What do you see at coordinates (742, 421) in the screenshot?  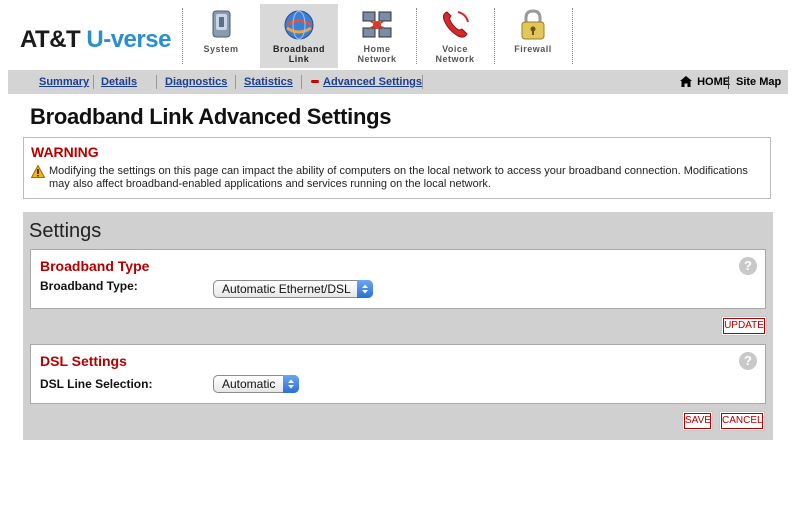 I see `cancel-button: CANCEL` at bounding box center [742, 421].